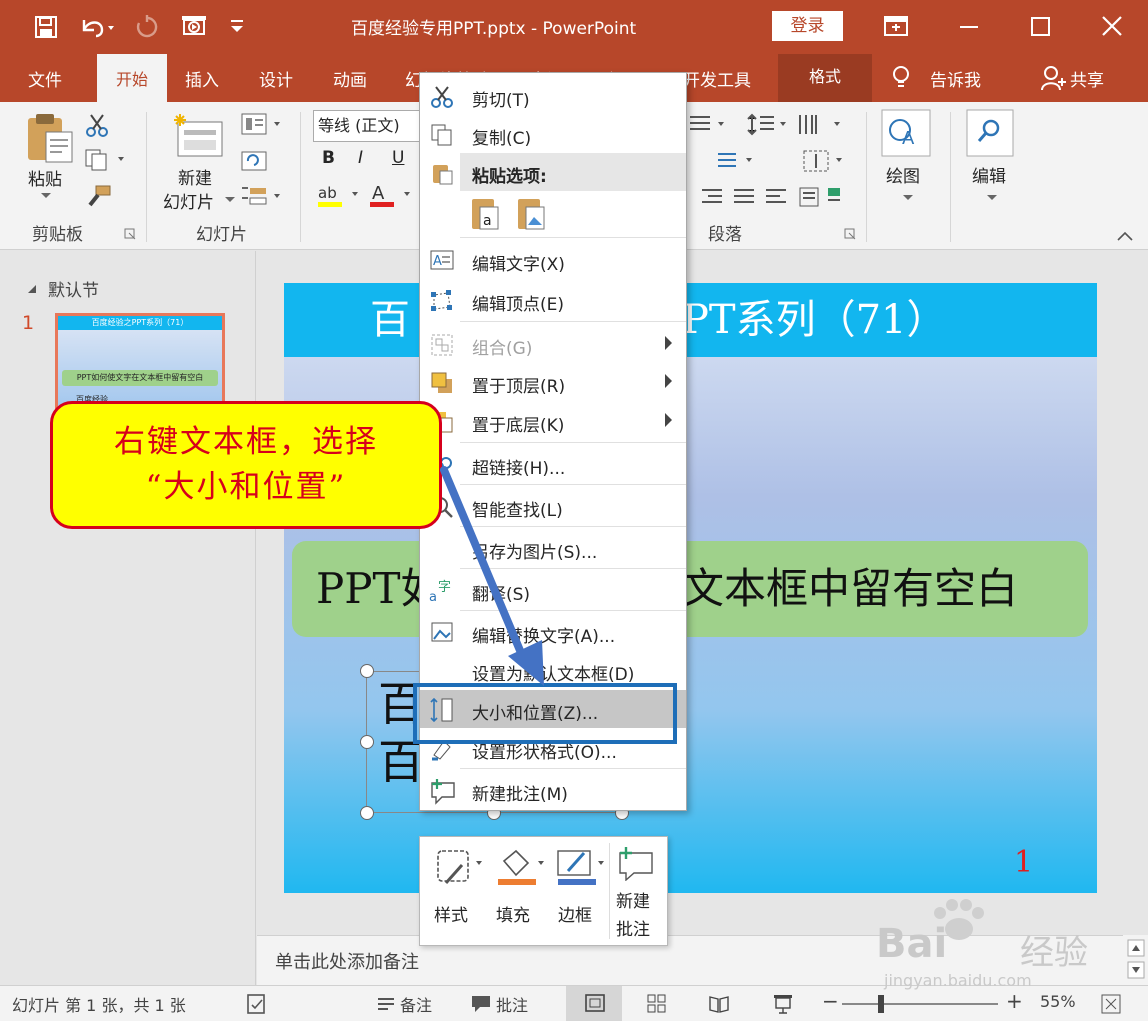  What do you see at coordinates (202, 78) in the screenshot?
I see `tab-insert: 插入` at bounding box center [202, 78].